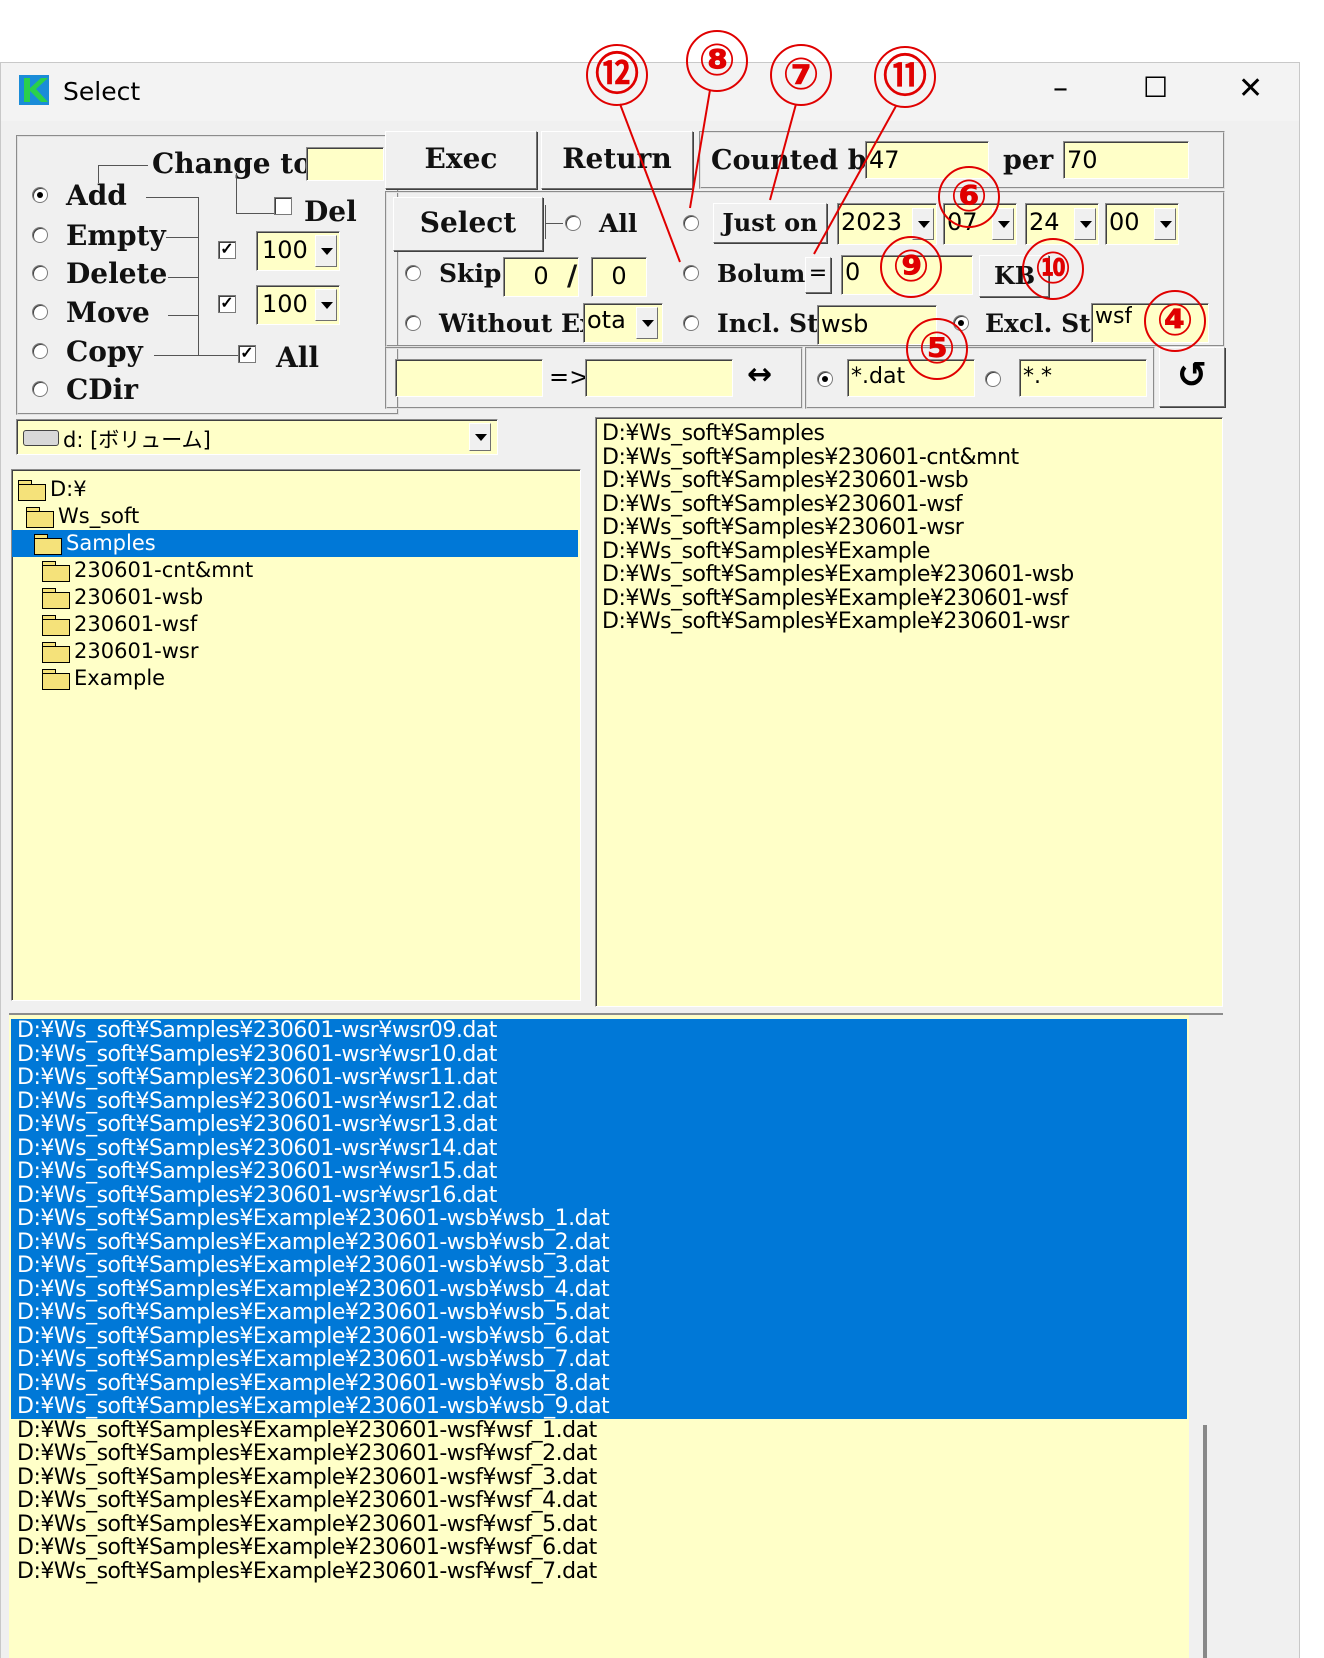 The image size is (1324, 1658). Describe the element at coordinates (413, 323) in the screenshot. I see `without-ext-radio` at that location.